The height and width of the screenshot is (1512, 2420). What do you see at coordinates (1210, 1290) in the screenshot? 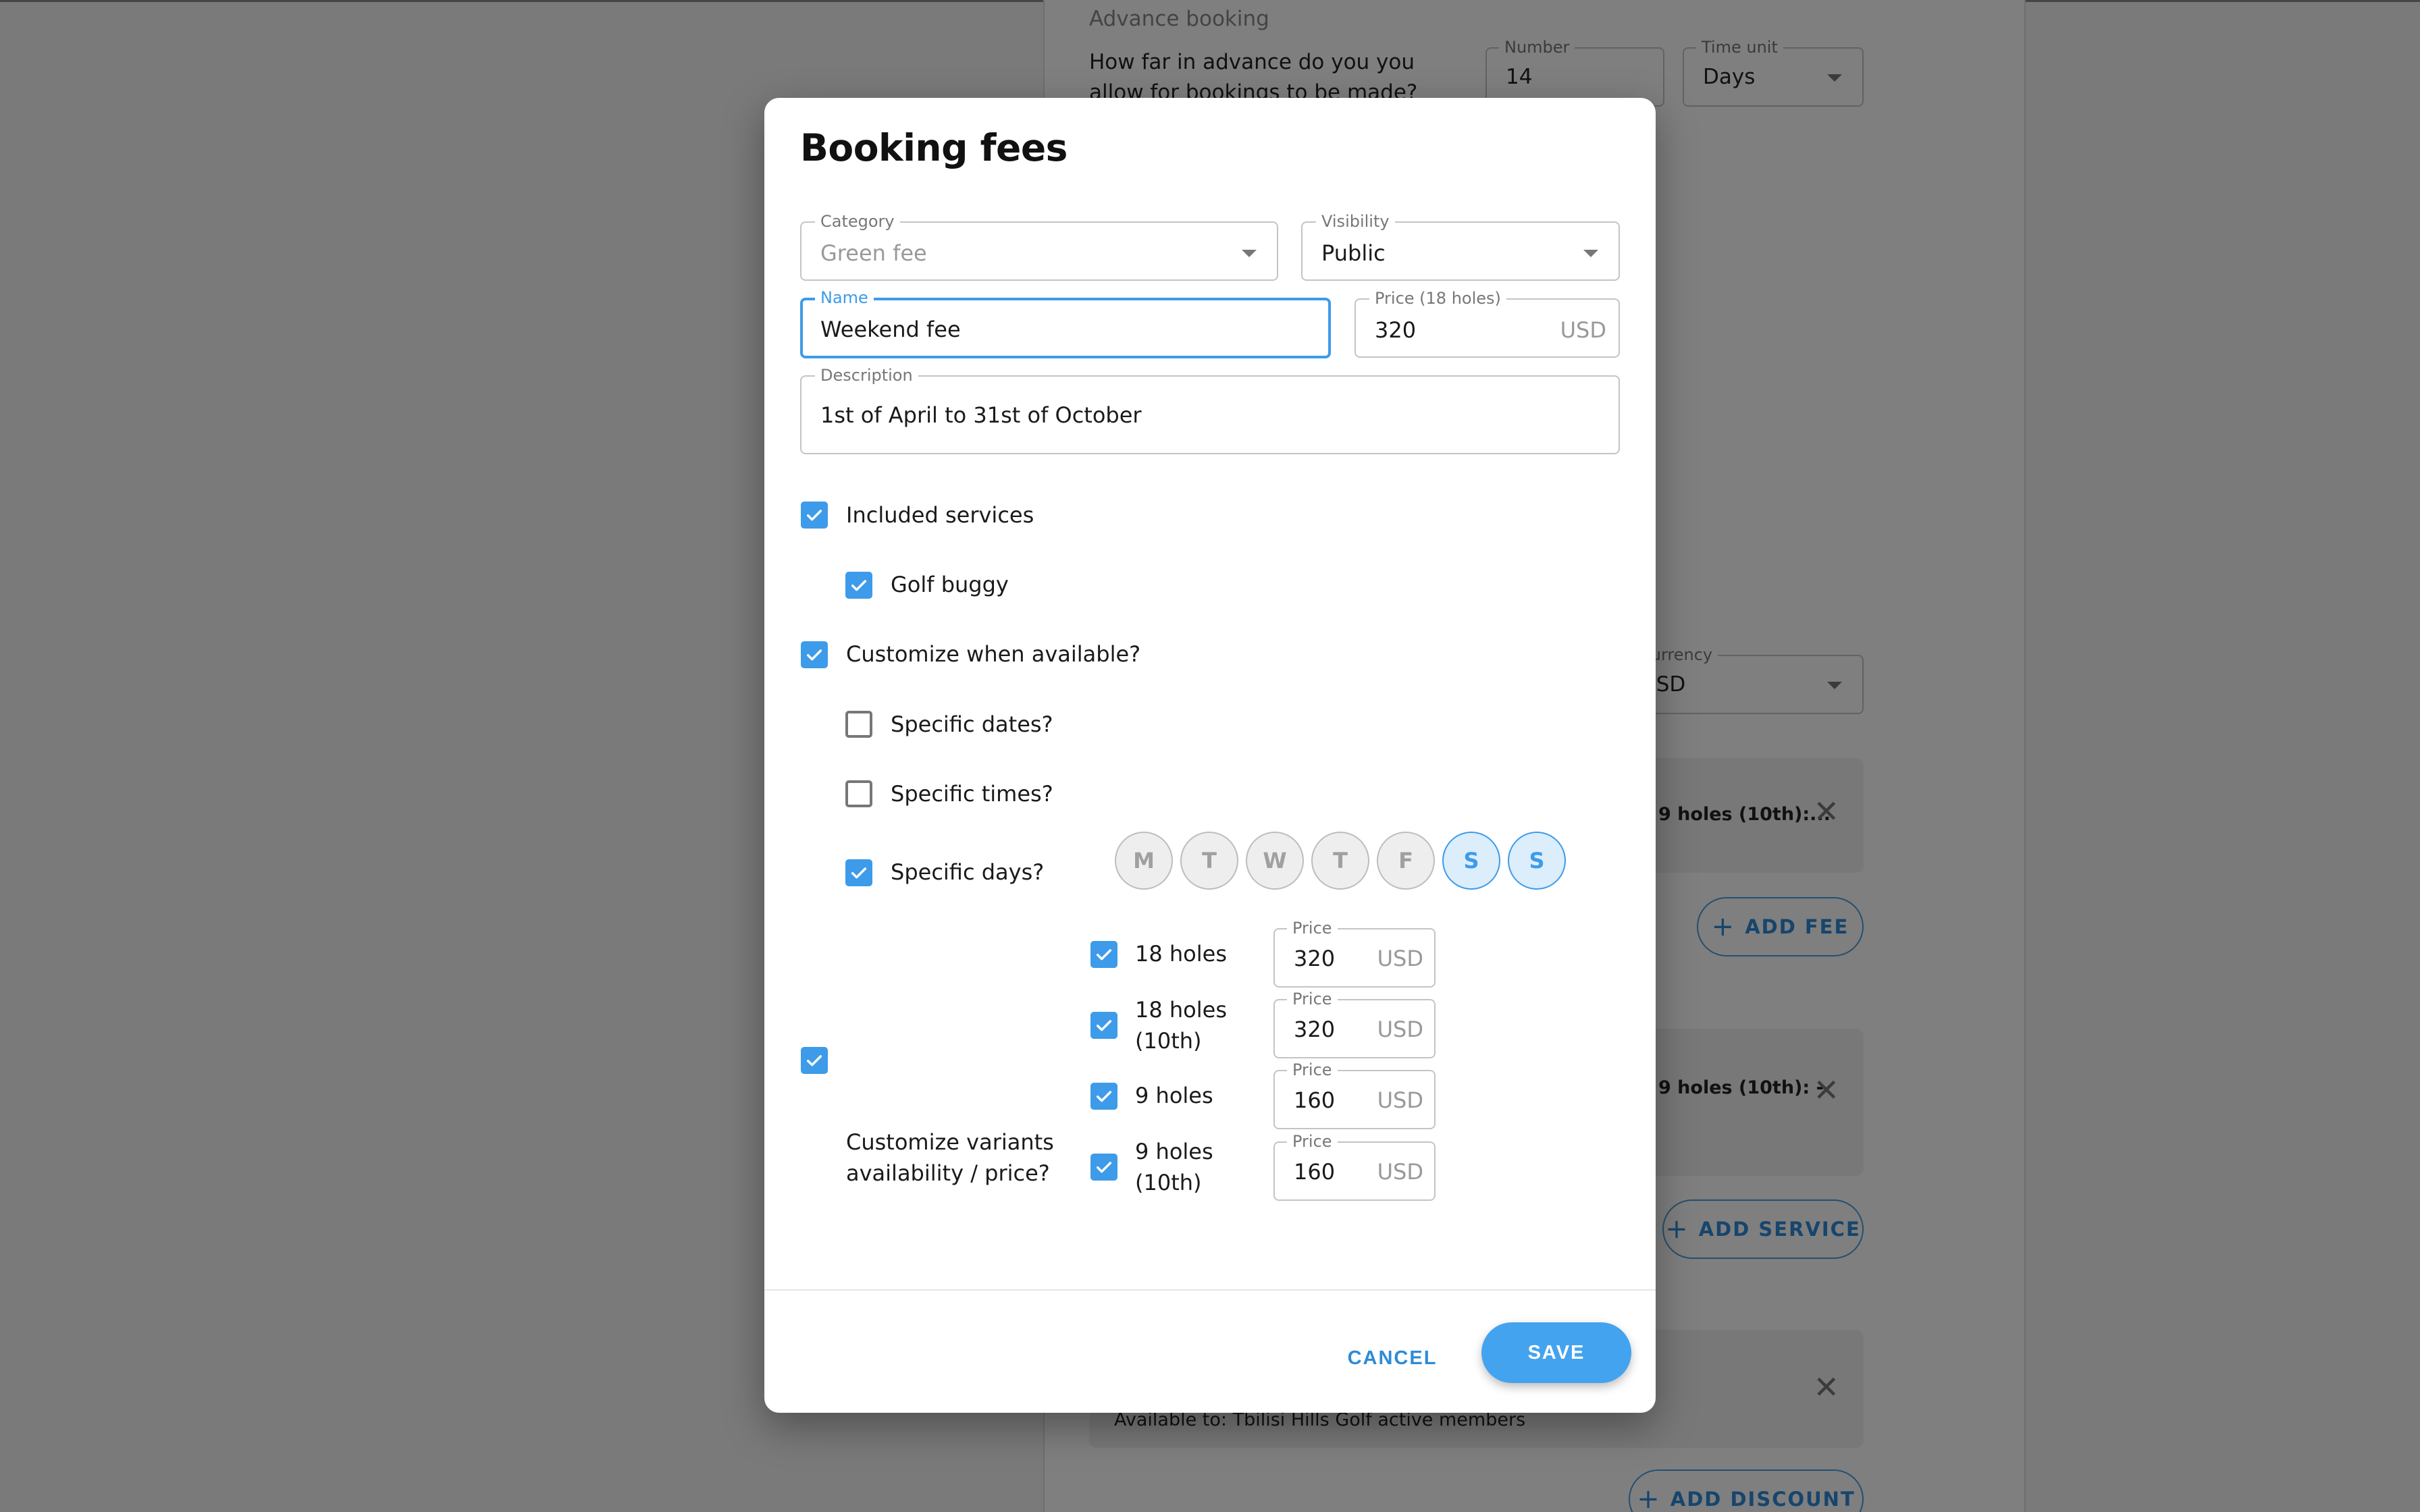
I see `dialog-footer-divider` at bounding box center [1210, 1290].